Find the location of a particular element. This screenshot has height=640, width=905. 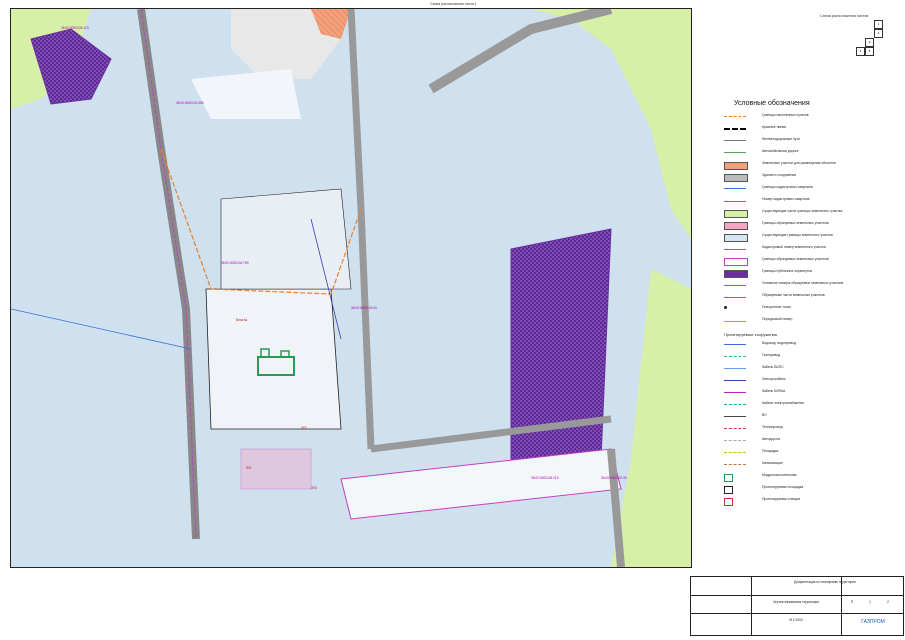

legend-item-label: Железнодорожные пути is located at coordinates (781, 139).